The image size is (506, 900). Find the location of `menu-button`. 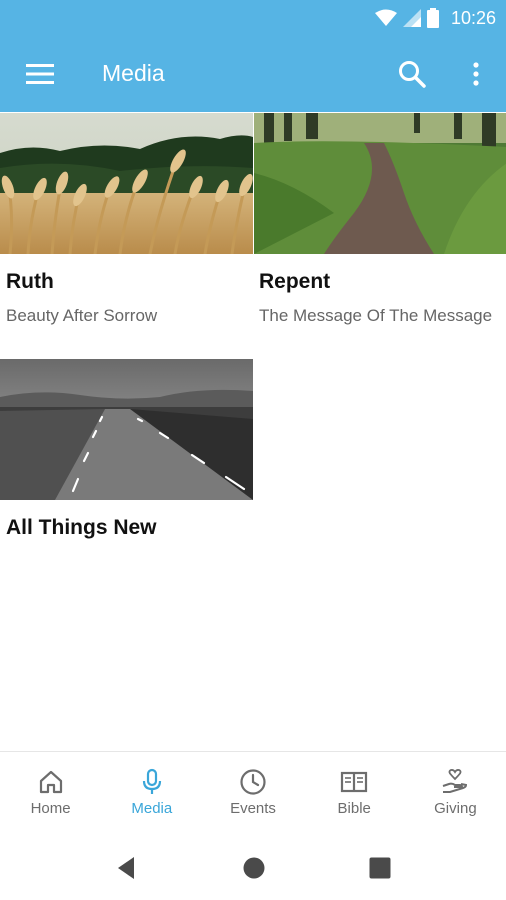

menu-button is located at coordinates (40, 74).